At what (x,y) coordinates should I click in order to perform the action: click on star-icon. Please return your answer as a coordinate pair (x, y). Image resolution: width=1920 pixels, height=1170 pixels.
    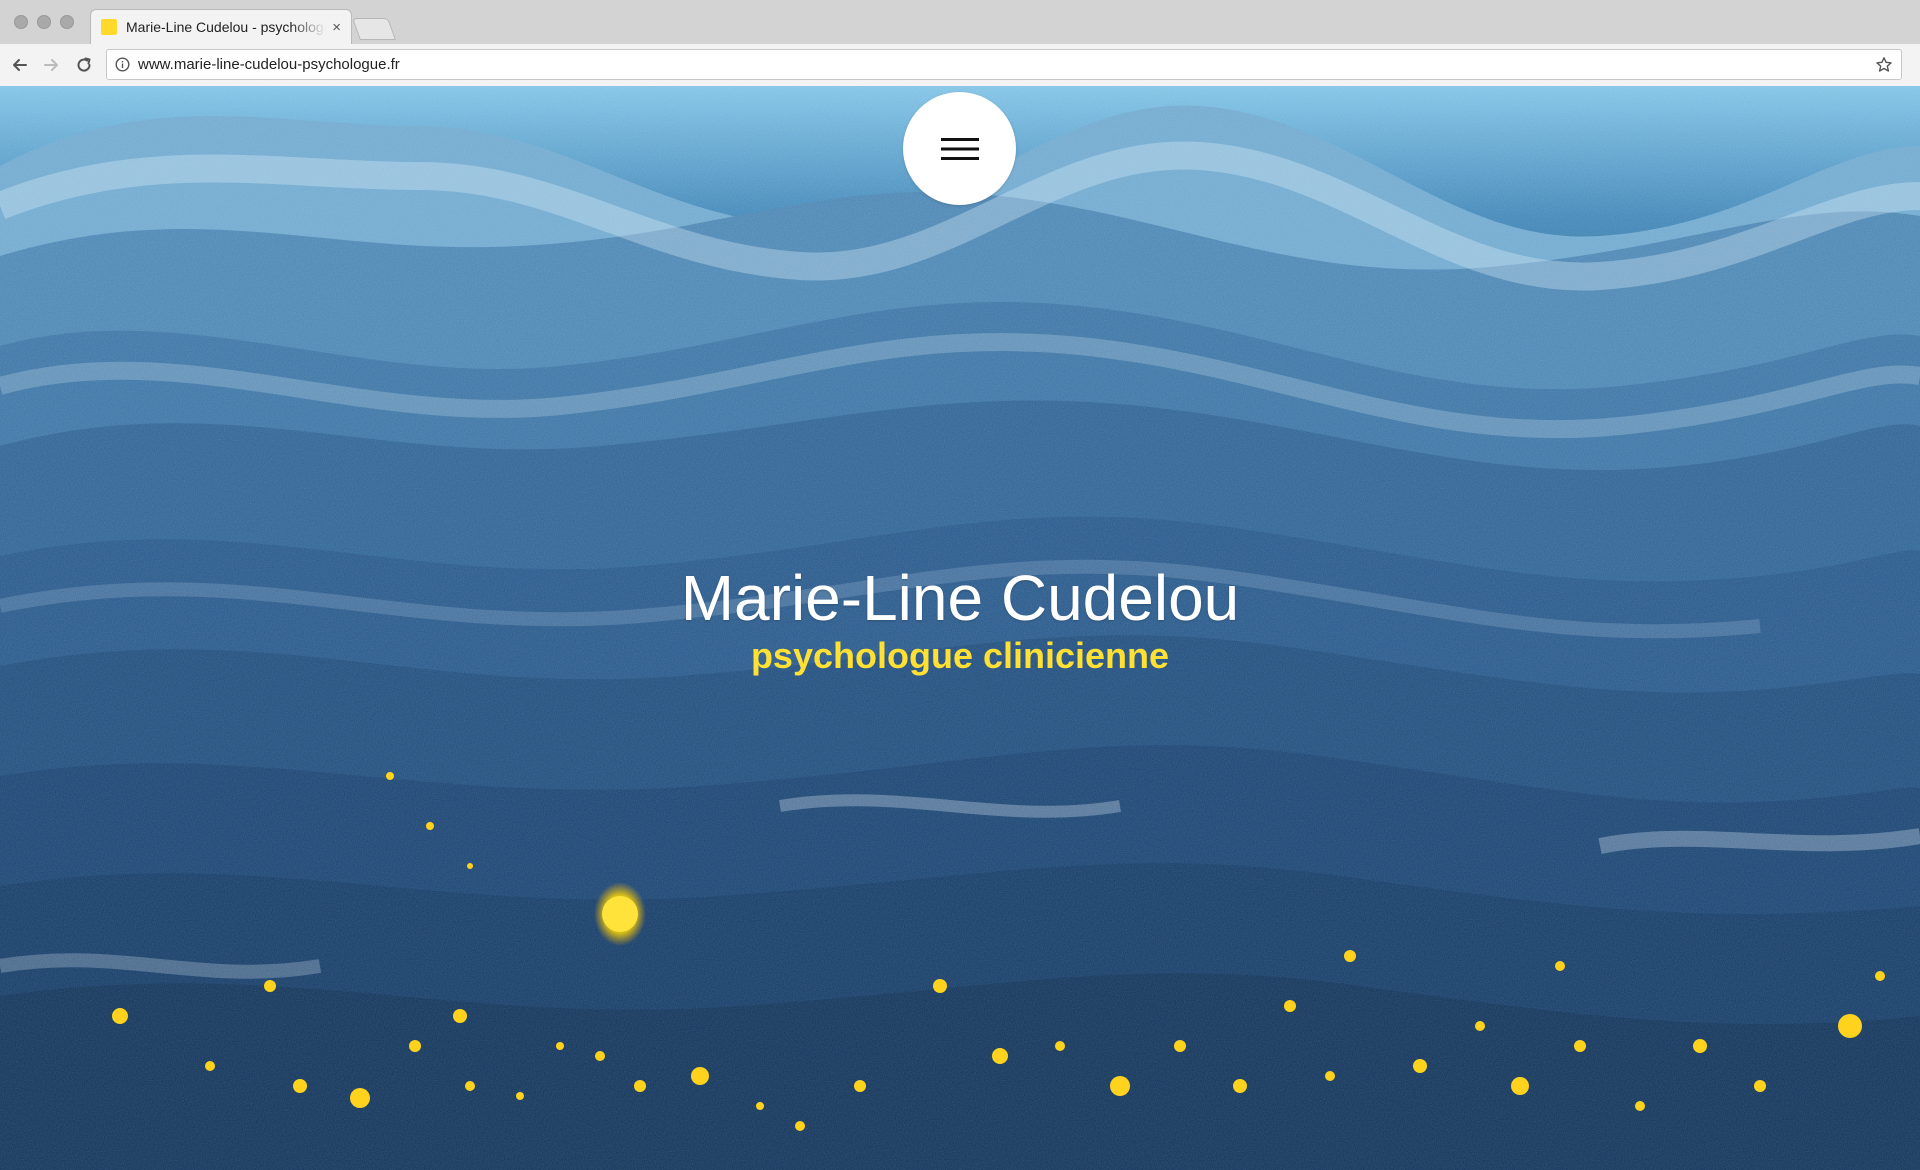
    Looking at the image, I should click on (1884, 65).